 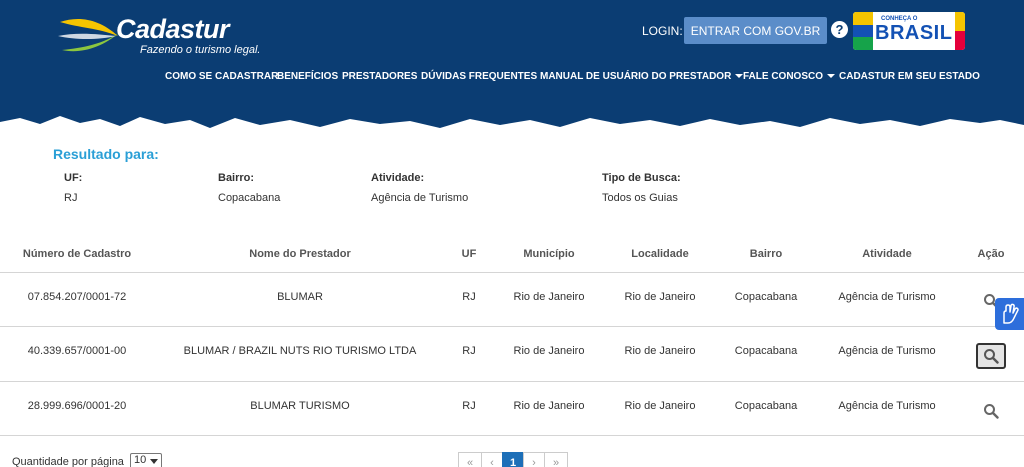 What do you see at coordinates (77, 254) in the screenshot?
I see `col-header-numero-cadastro: Número de Cadastro` at bounding box center [77, 254].